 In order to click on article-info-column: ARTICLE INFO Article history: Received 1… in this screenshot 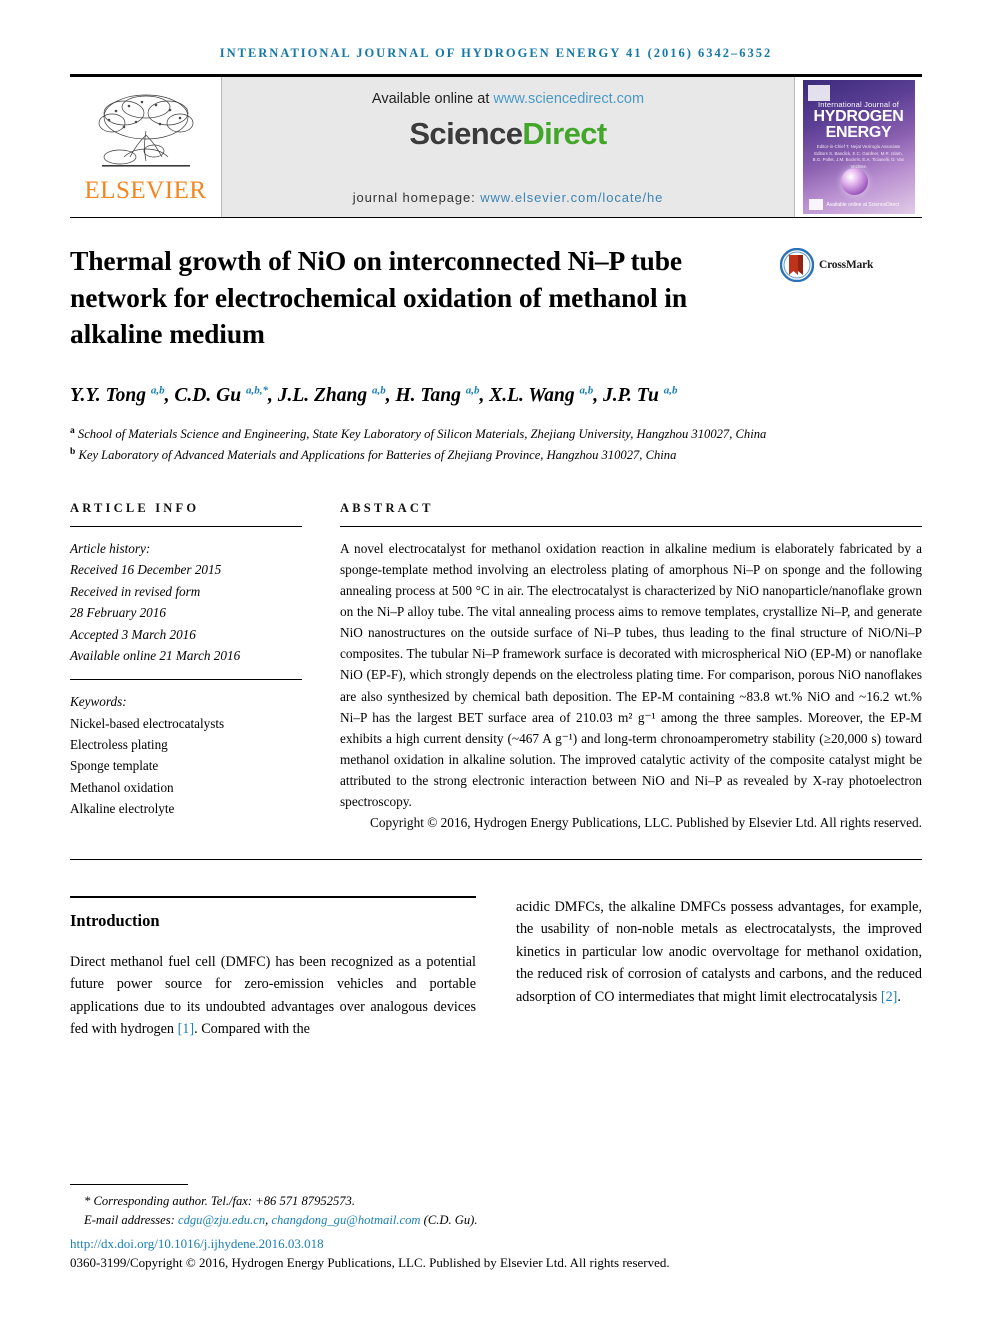, I will do `click(186, 667)`.